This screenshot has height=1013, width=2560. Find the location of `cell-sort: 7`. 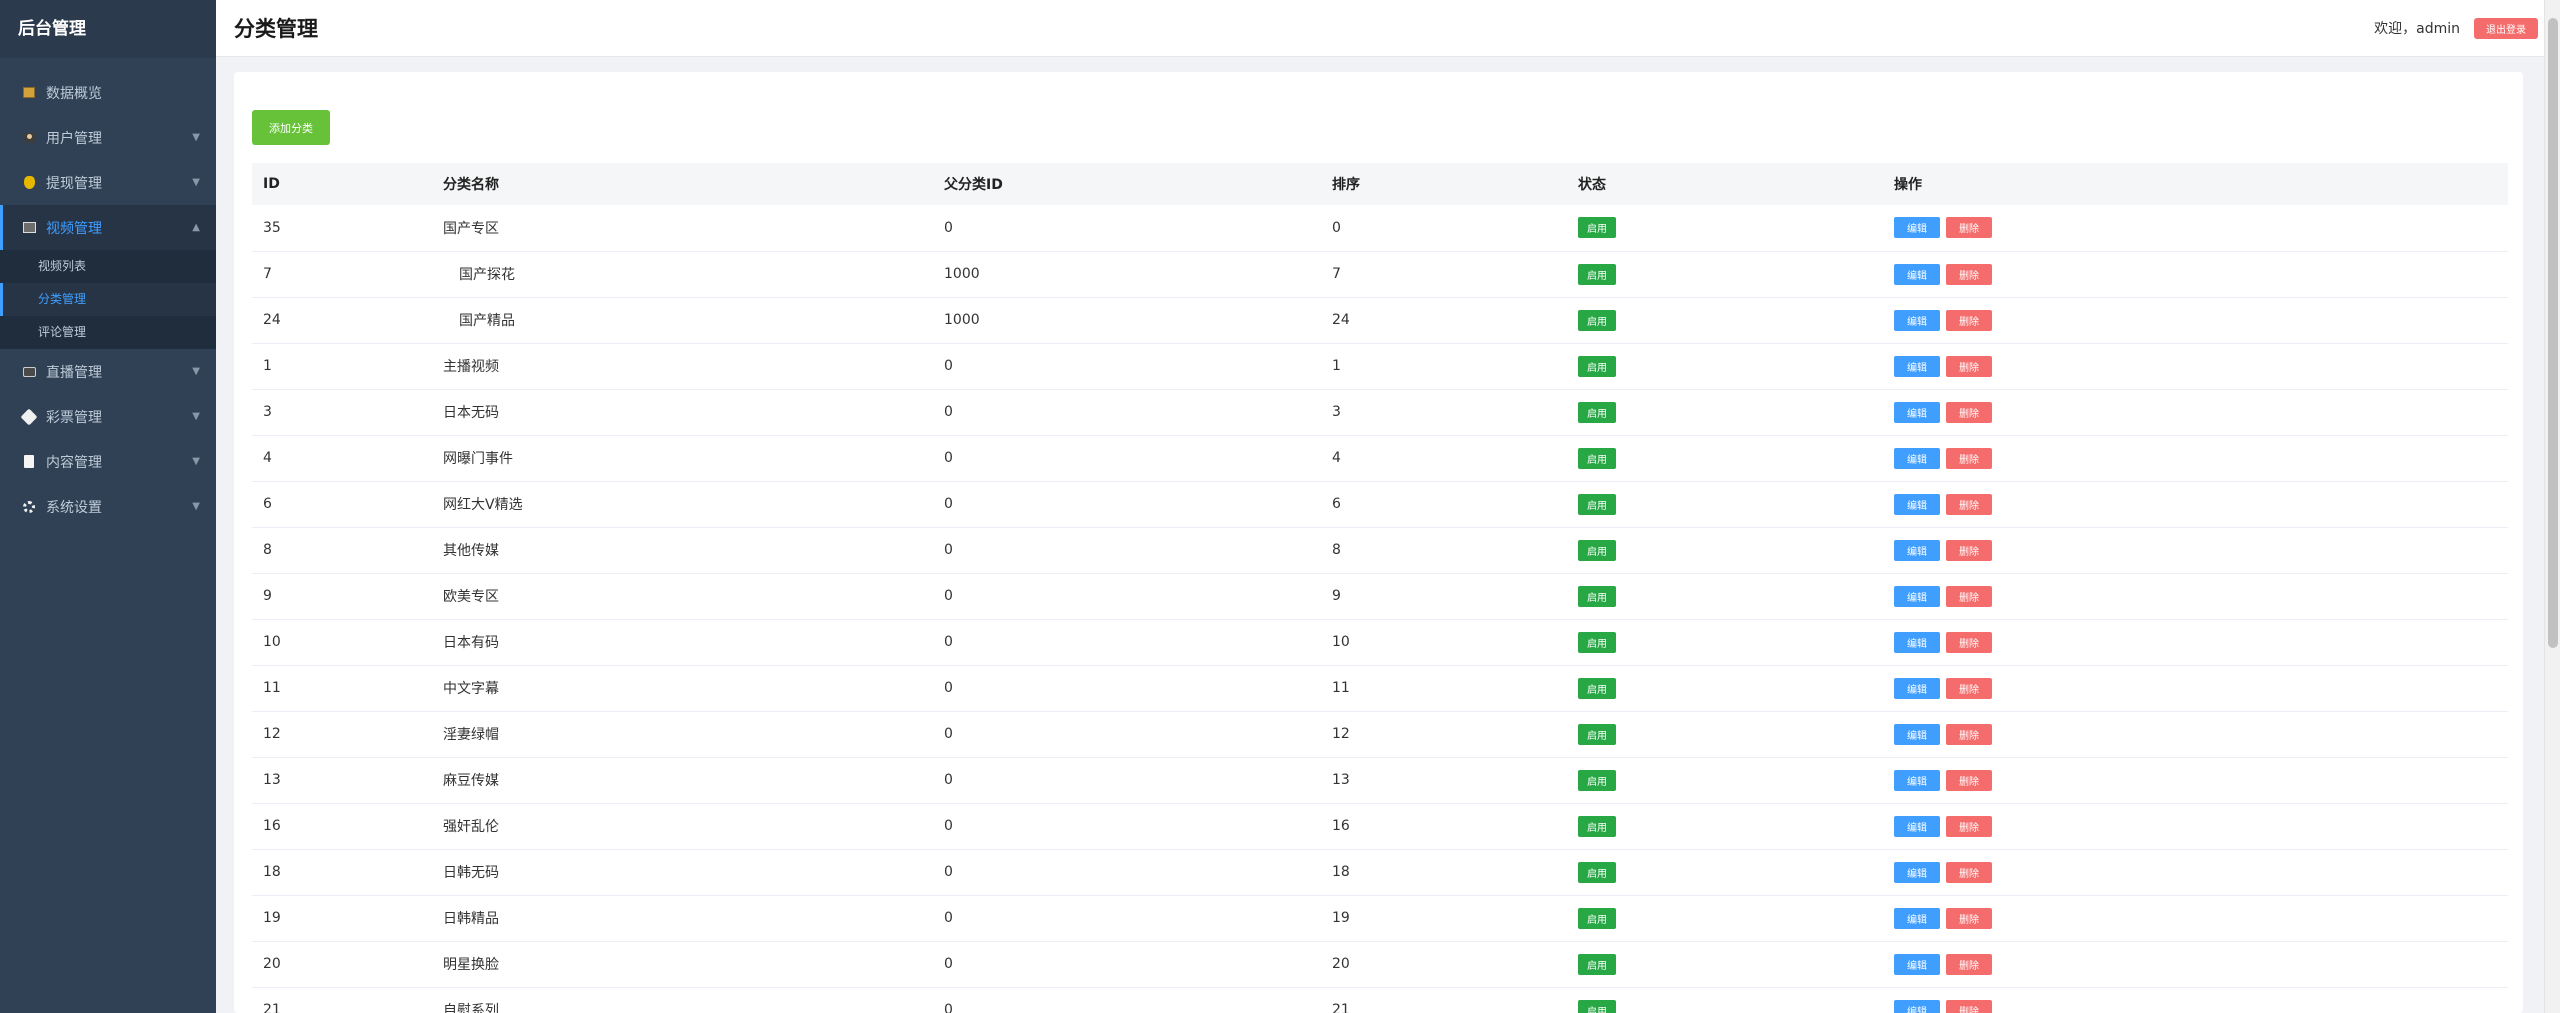

cell-sort: 7 is located at coordinates (1336, 274).